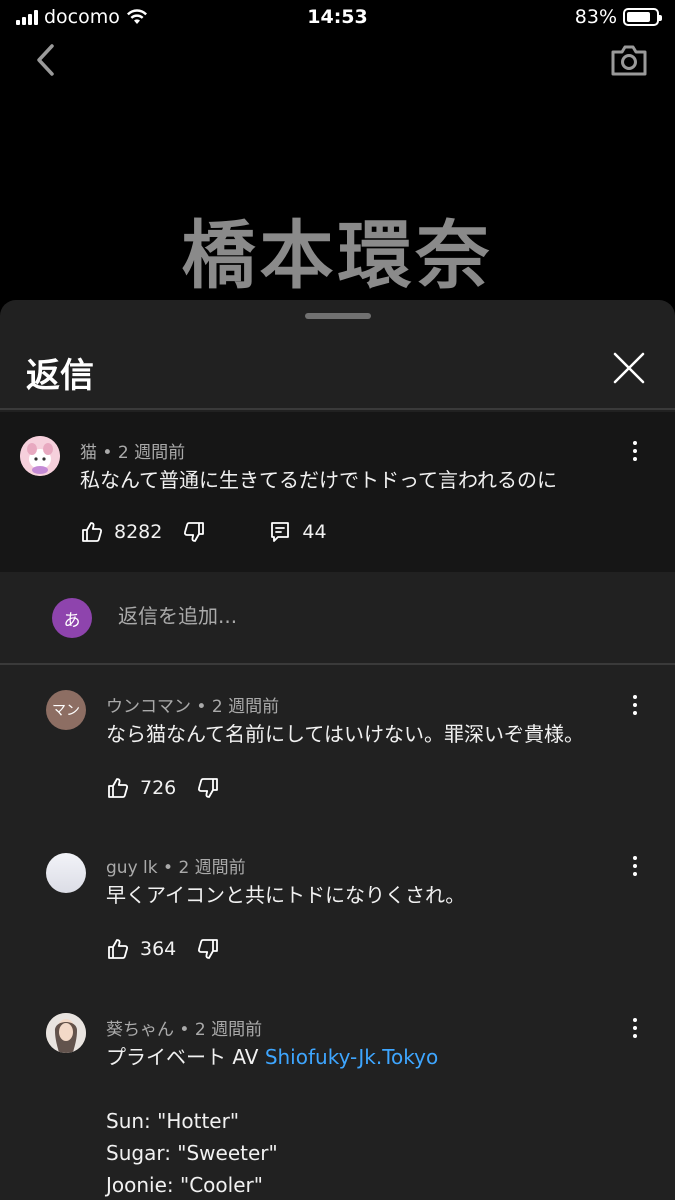  I want to click on reply-text: なら猫なんて名前にしてはいけない。罪深いぞ貴様。, so click(345, 734).